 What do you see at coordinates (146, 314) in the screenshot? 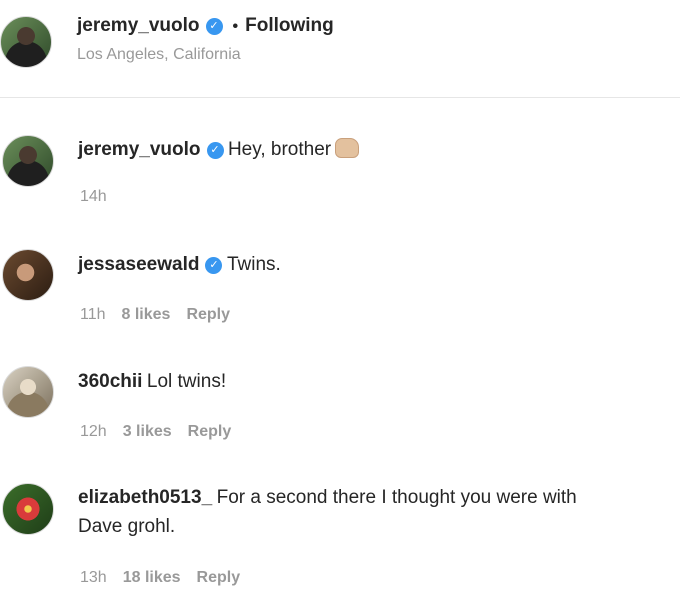
I see `likes-count: 8 likes` at bounding box center [146, 314].